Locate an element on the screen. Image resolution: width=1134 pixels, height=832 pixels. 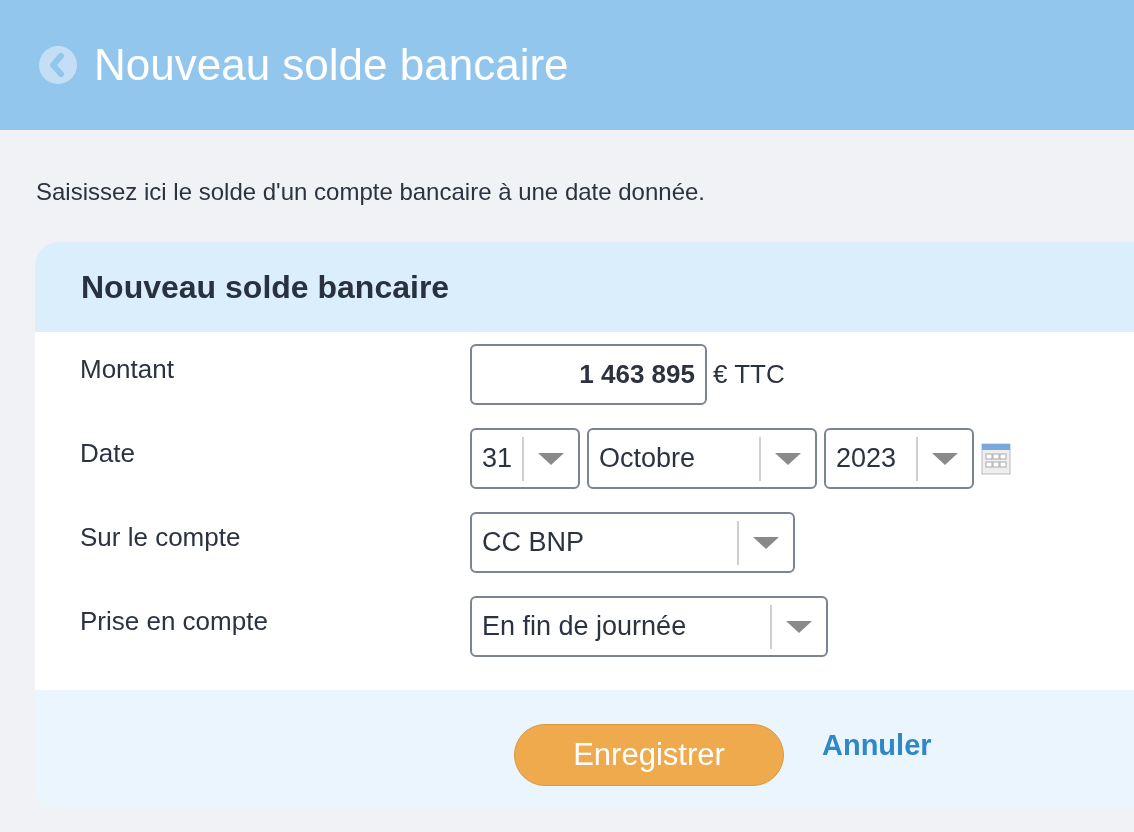
field-label: Date is located at coordinates (107, 453).